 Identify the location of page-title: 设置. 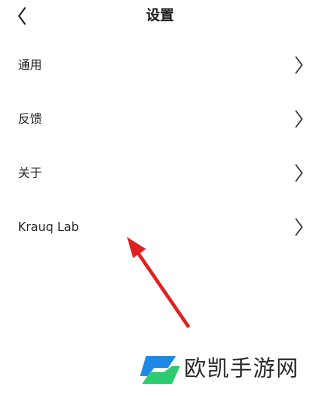
(160, 16).